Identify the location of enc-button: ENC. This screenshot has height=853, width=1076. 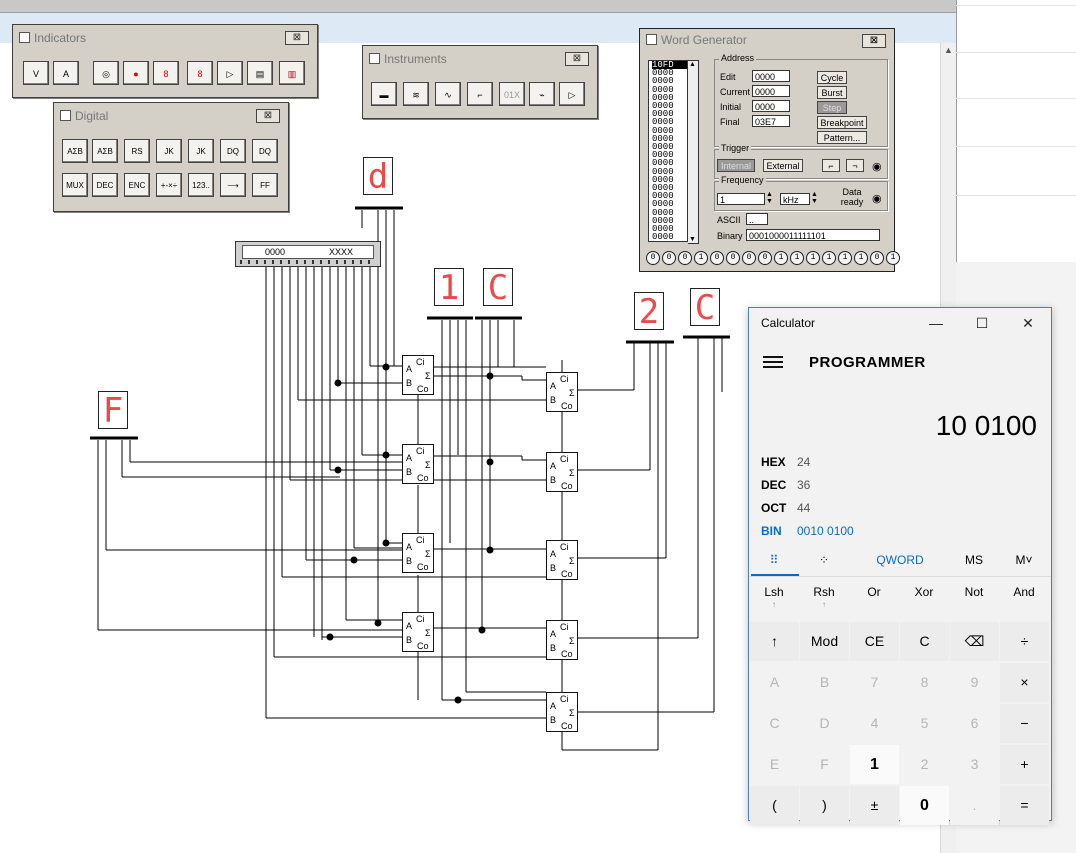
(137, 185).